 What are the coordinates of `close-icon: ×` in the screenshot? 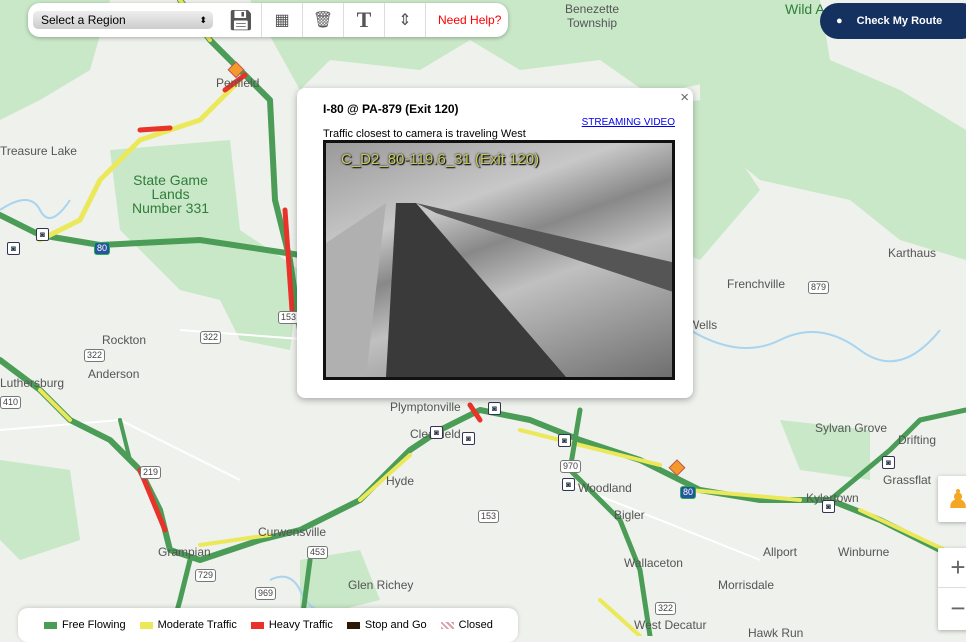 It's located at (684, 97).